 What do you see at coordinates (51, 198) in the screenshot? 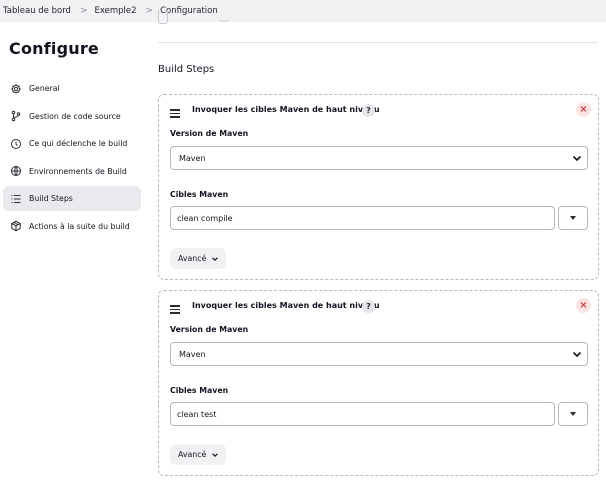
I see `sidebar-item-label: Build Steps` at bounding box center [51, 198].